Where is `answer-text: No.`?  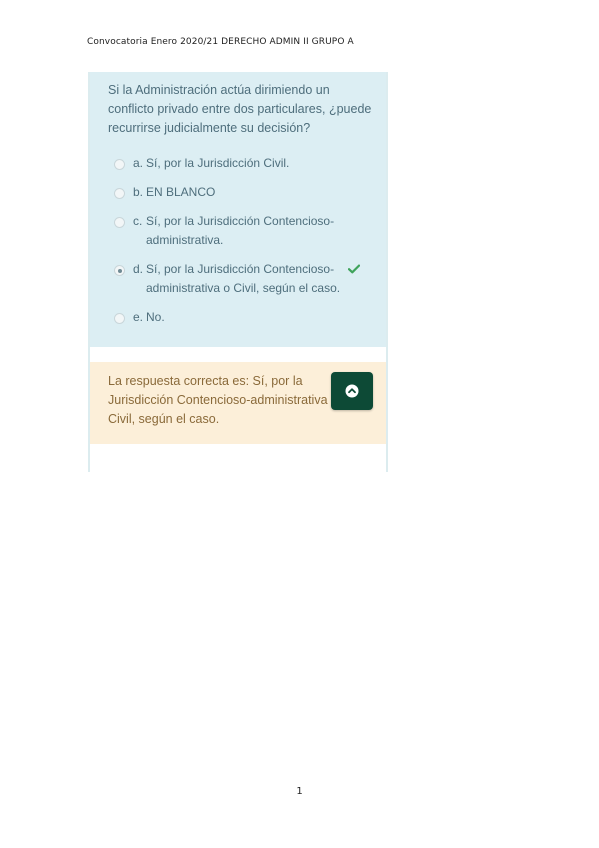
answer-text: No. is located at coordinates (155, 317).